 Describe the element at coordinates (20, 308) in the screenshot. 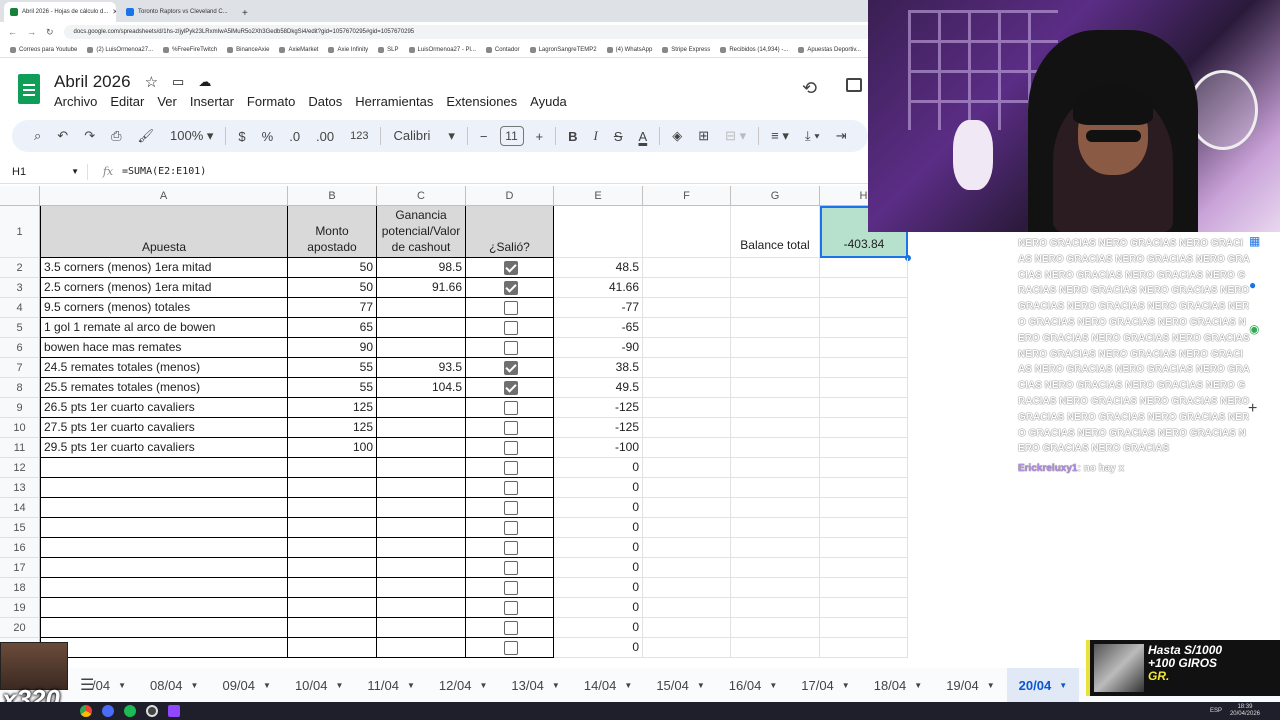

I see `row-header: 4` at that location.